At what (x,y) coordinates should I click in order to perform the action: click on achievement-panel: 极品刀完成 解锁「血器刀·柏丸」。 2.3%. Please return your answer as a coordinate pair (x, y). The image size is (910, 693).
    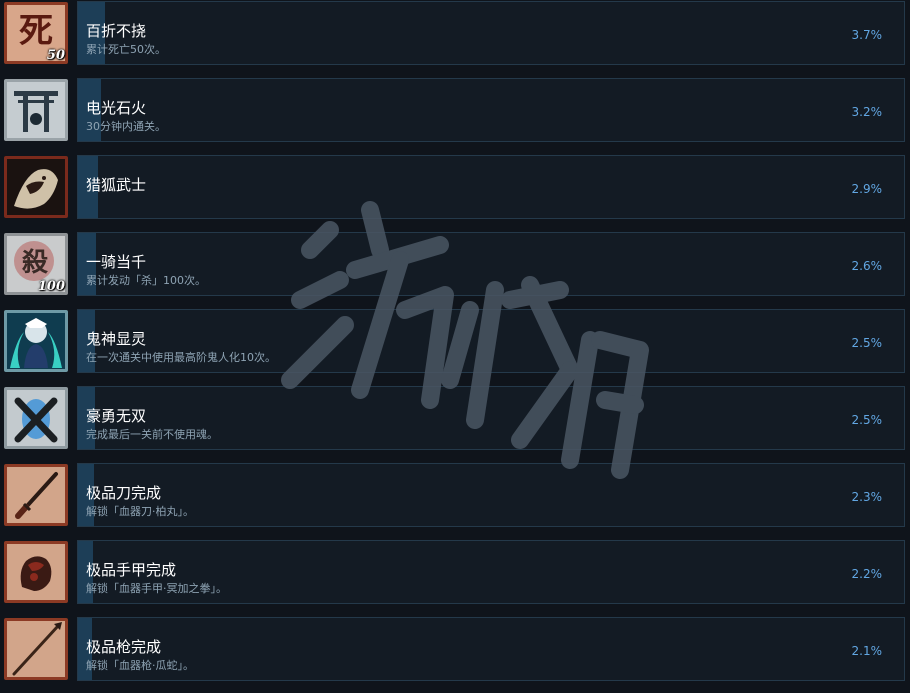
    Looking at the image, I should click on (491, 495).